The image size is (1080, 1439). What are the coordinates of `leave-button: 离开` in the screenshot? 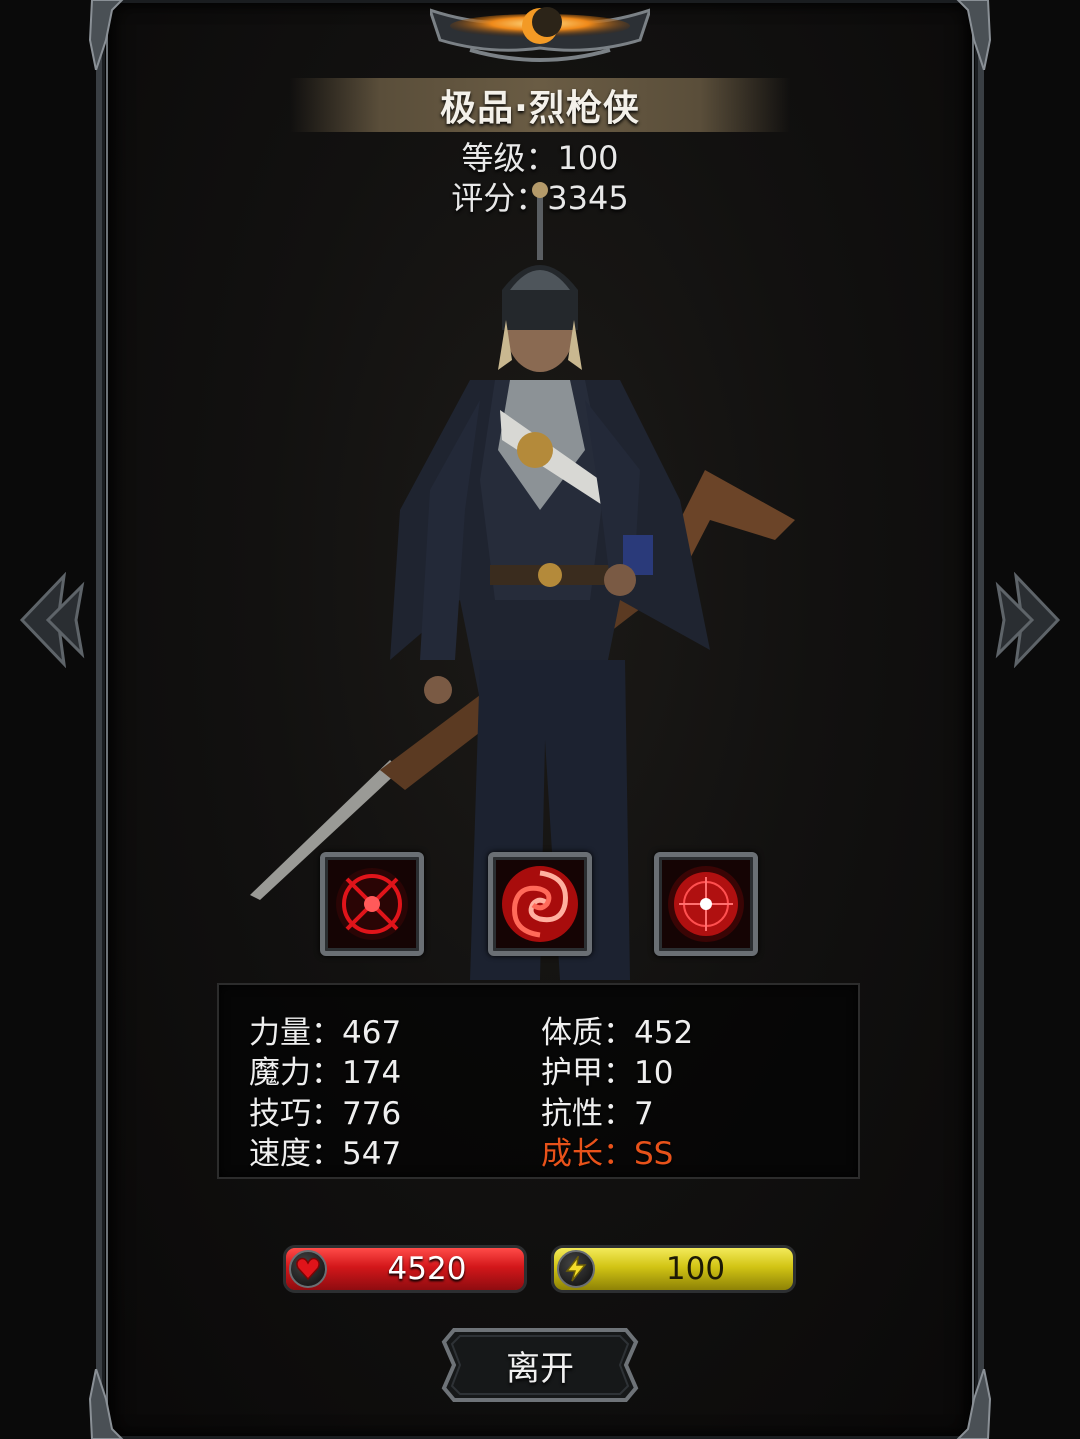 It's located at (540, 1365).